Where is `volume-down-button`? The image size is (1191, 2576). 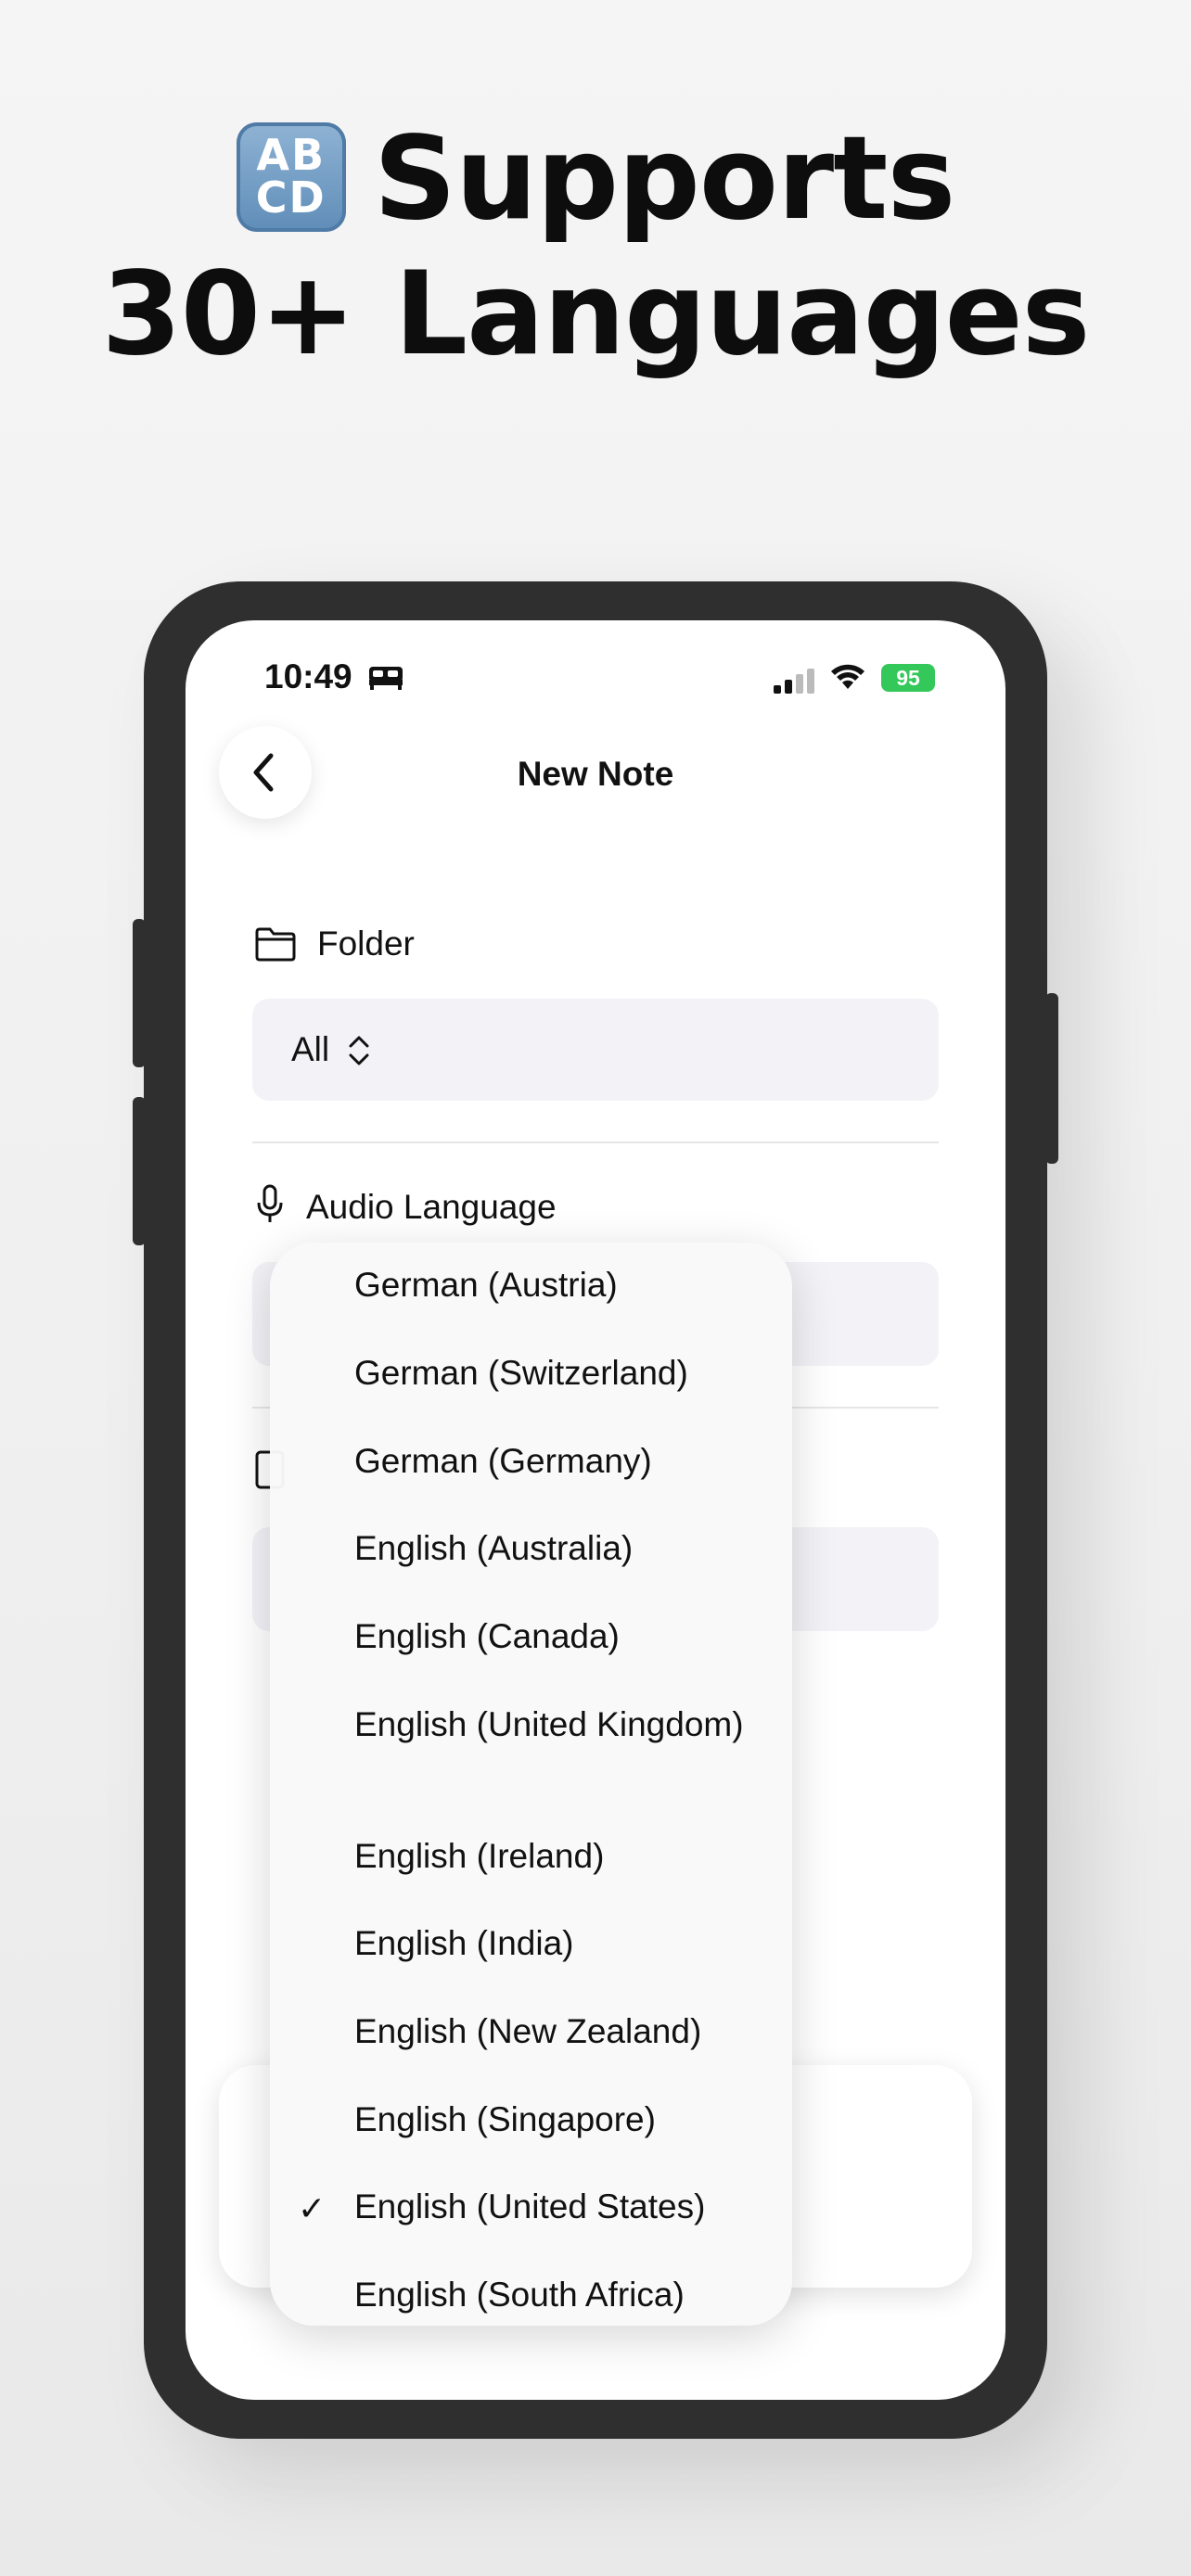
volume-down-button is located at coordinates (139, 1171).